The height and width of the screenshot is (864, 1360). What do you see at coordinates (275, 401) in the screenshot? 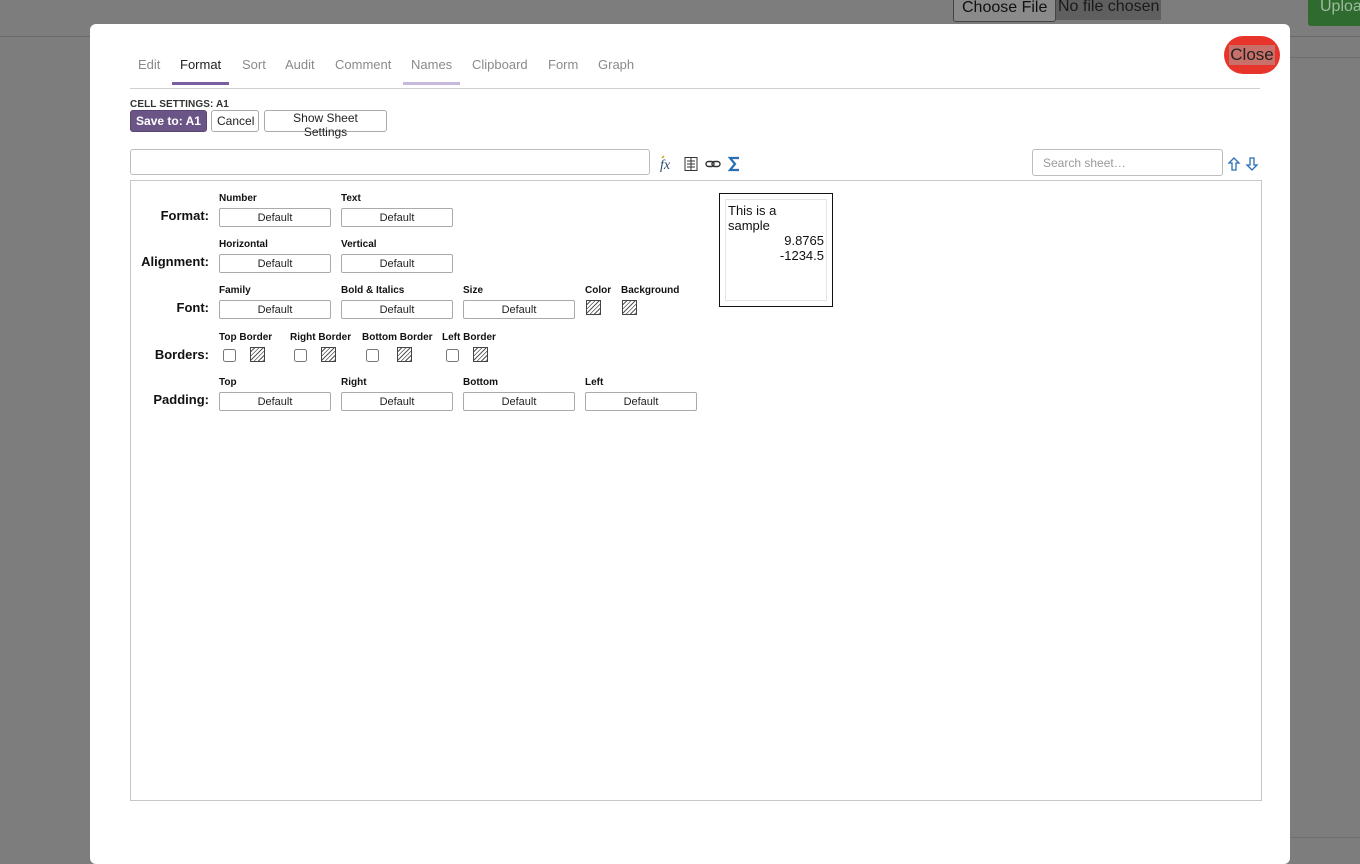
I see `padding-top-button: Default` at bounding box center [275, 401].